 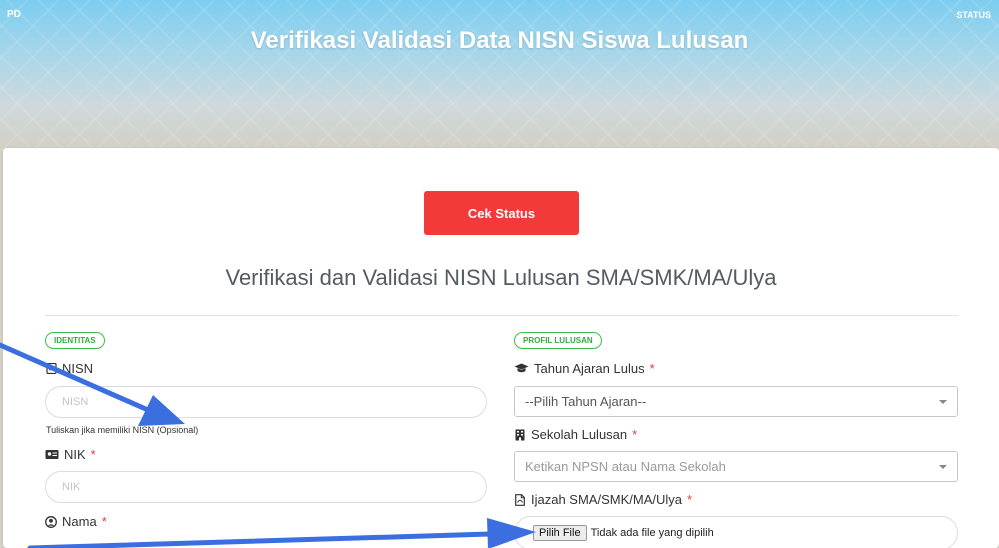 What do you see at coordinates (79, 521) in the screenshot?
I see `nama-label: Nama` at bounding box center [79, 521].